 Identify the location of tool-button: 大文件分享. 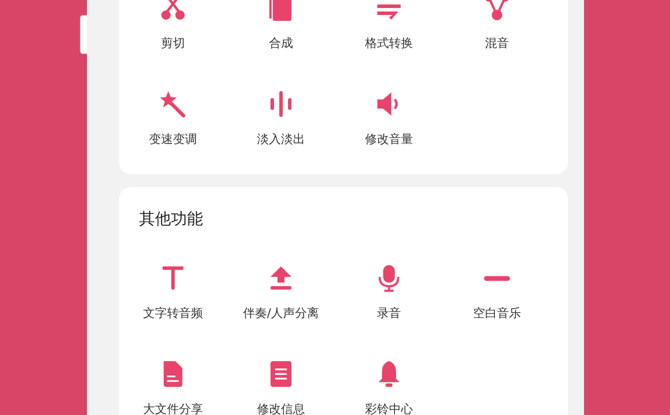
(173, 408).